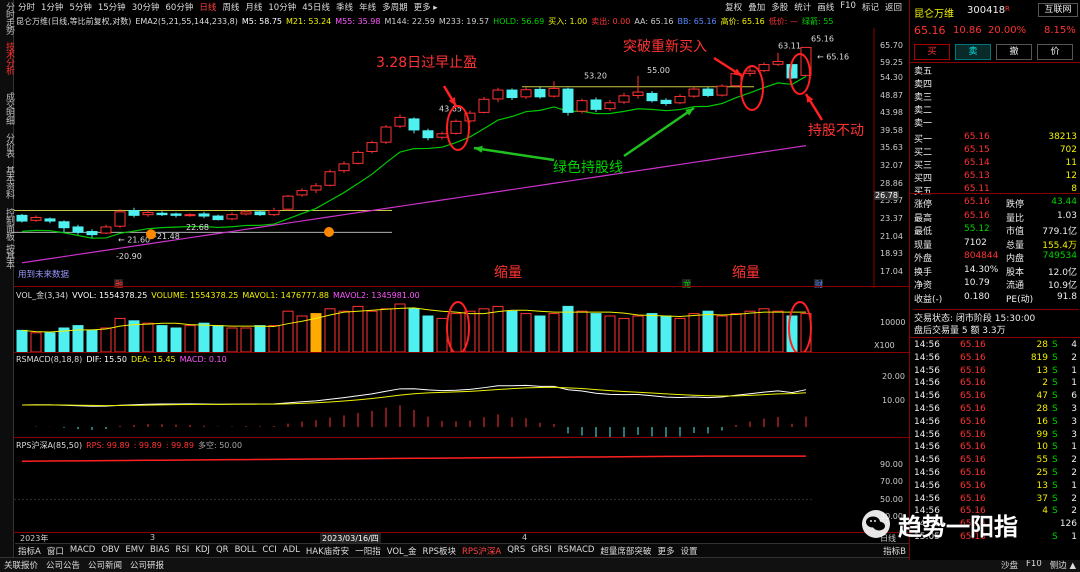 The width and height of the screenshot is (1080, 572). I want to click on left-tab-3: 分价表, so click(7, 145).